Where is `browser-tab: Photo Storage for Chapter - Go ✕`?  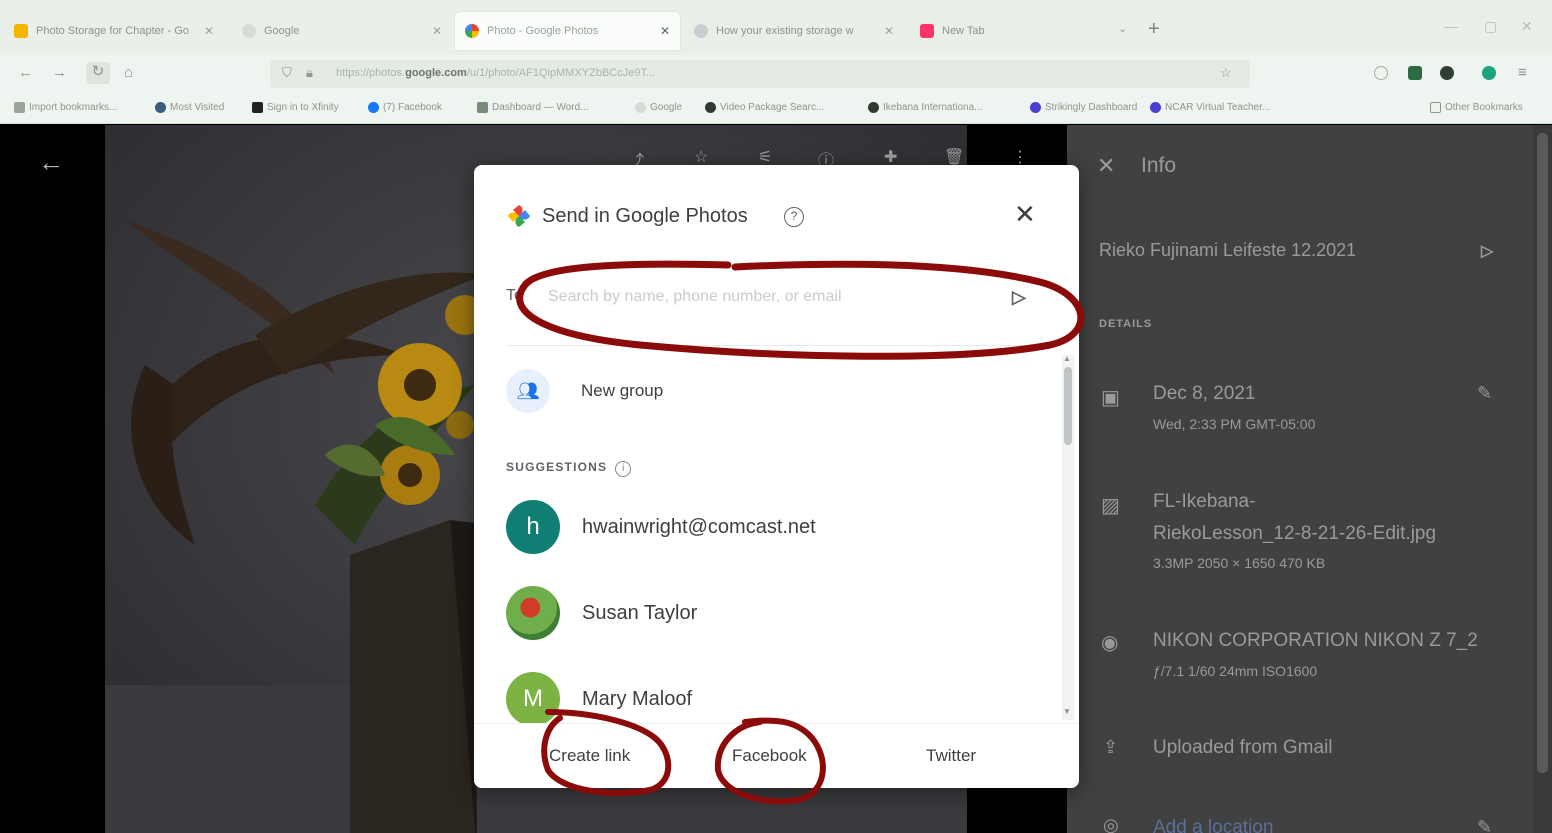 browser-tab: Photo Storage for Chapter - Go ✕ is located at coordinates (114, 31).